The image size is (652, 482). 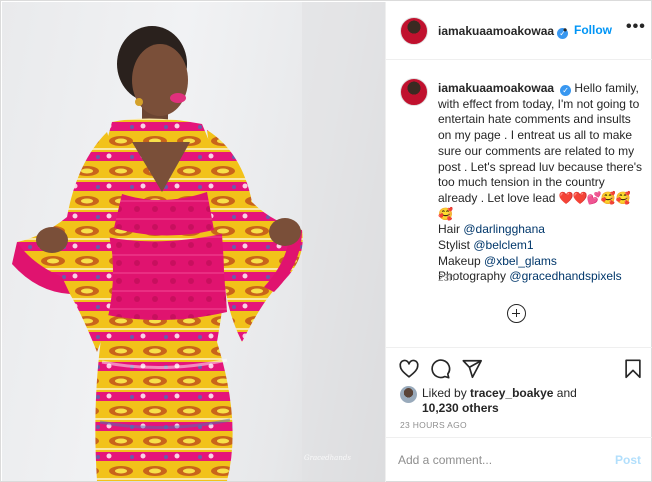 What do you see at coordinates (444, 393) in the screenshot?
I see `liked-by-prefix: Liked by` at bounding box center [444, 393].